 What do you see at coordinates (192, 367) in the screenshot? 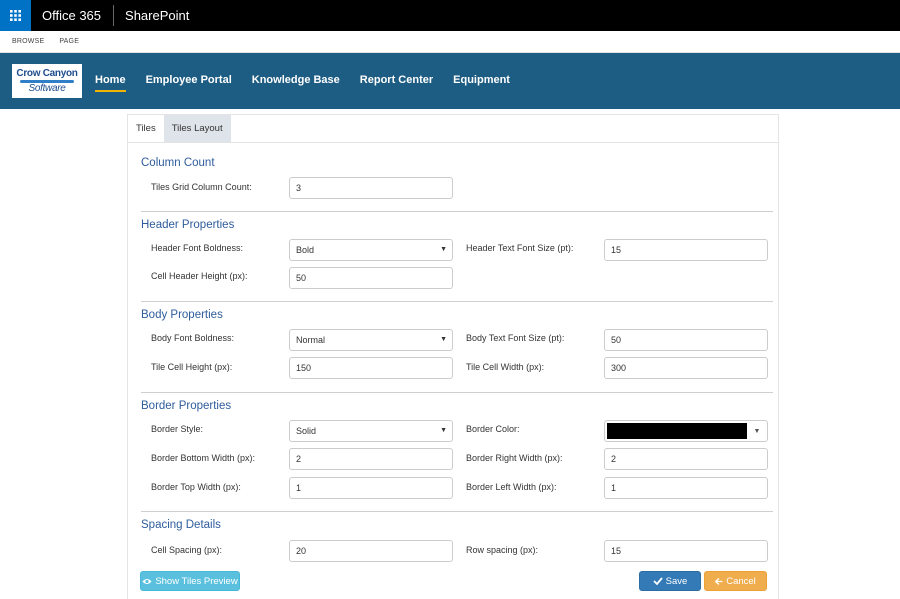
I see `tile-cell-height-label: Tile Cell Height (px):` at bounding box center [192, 367].